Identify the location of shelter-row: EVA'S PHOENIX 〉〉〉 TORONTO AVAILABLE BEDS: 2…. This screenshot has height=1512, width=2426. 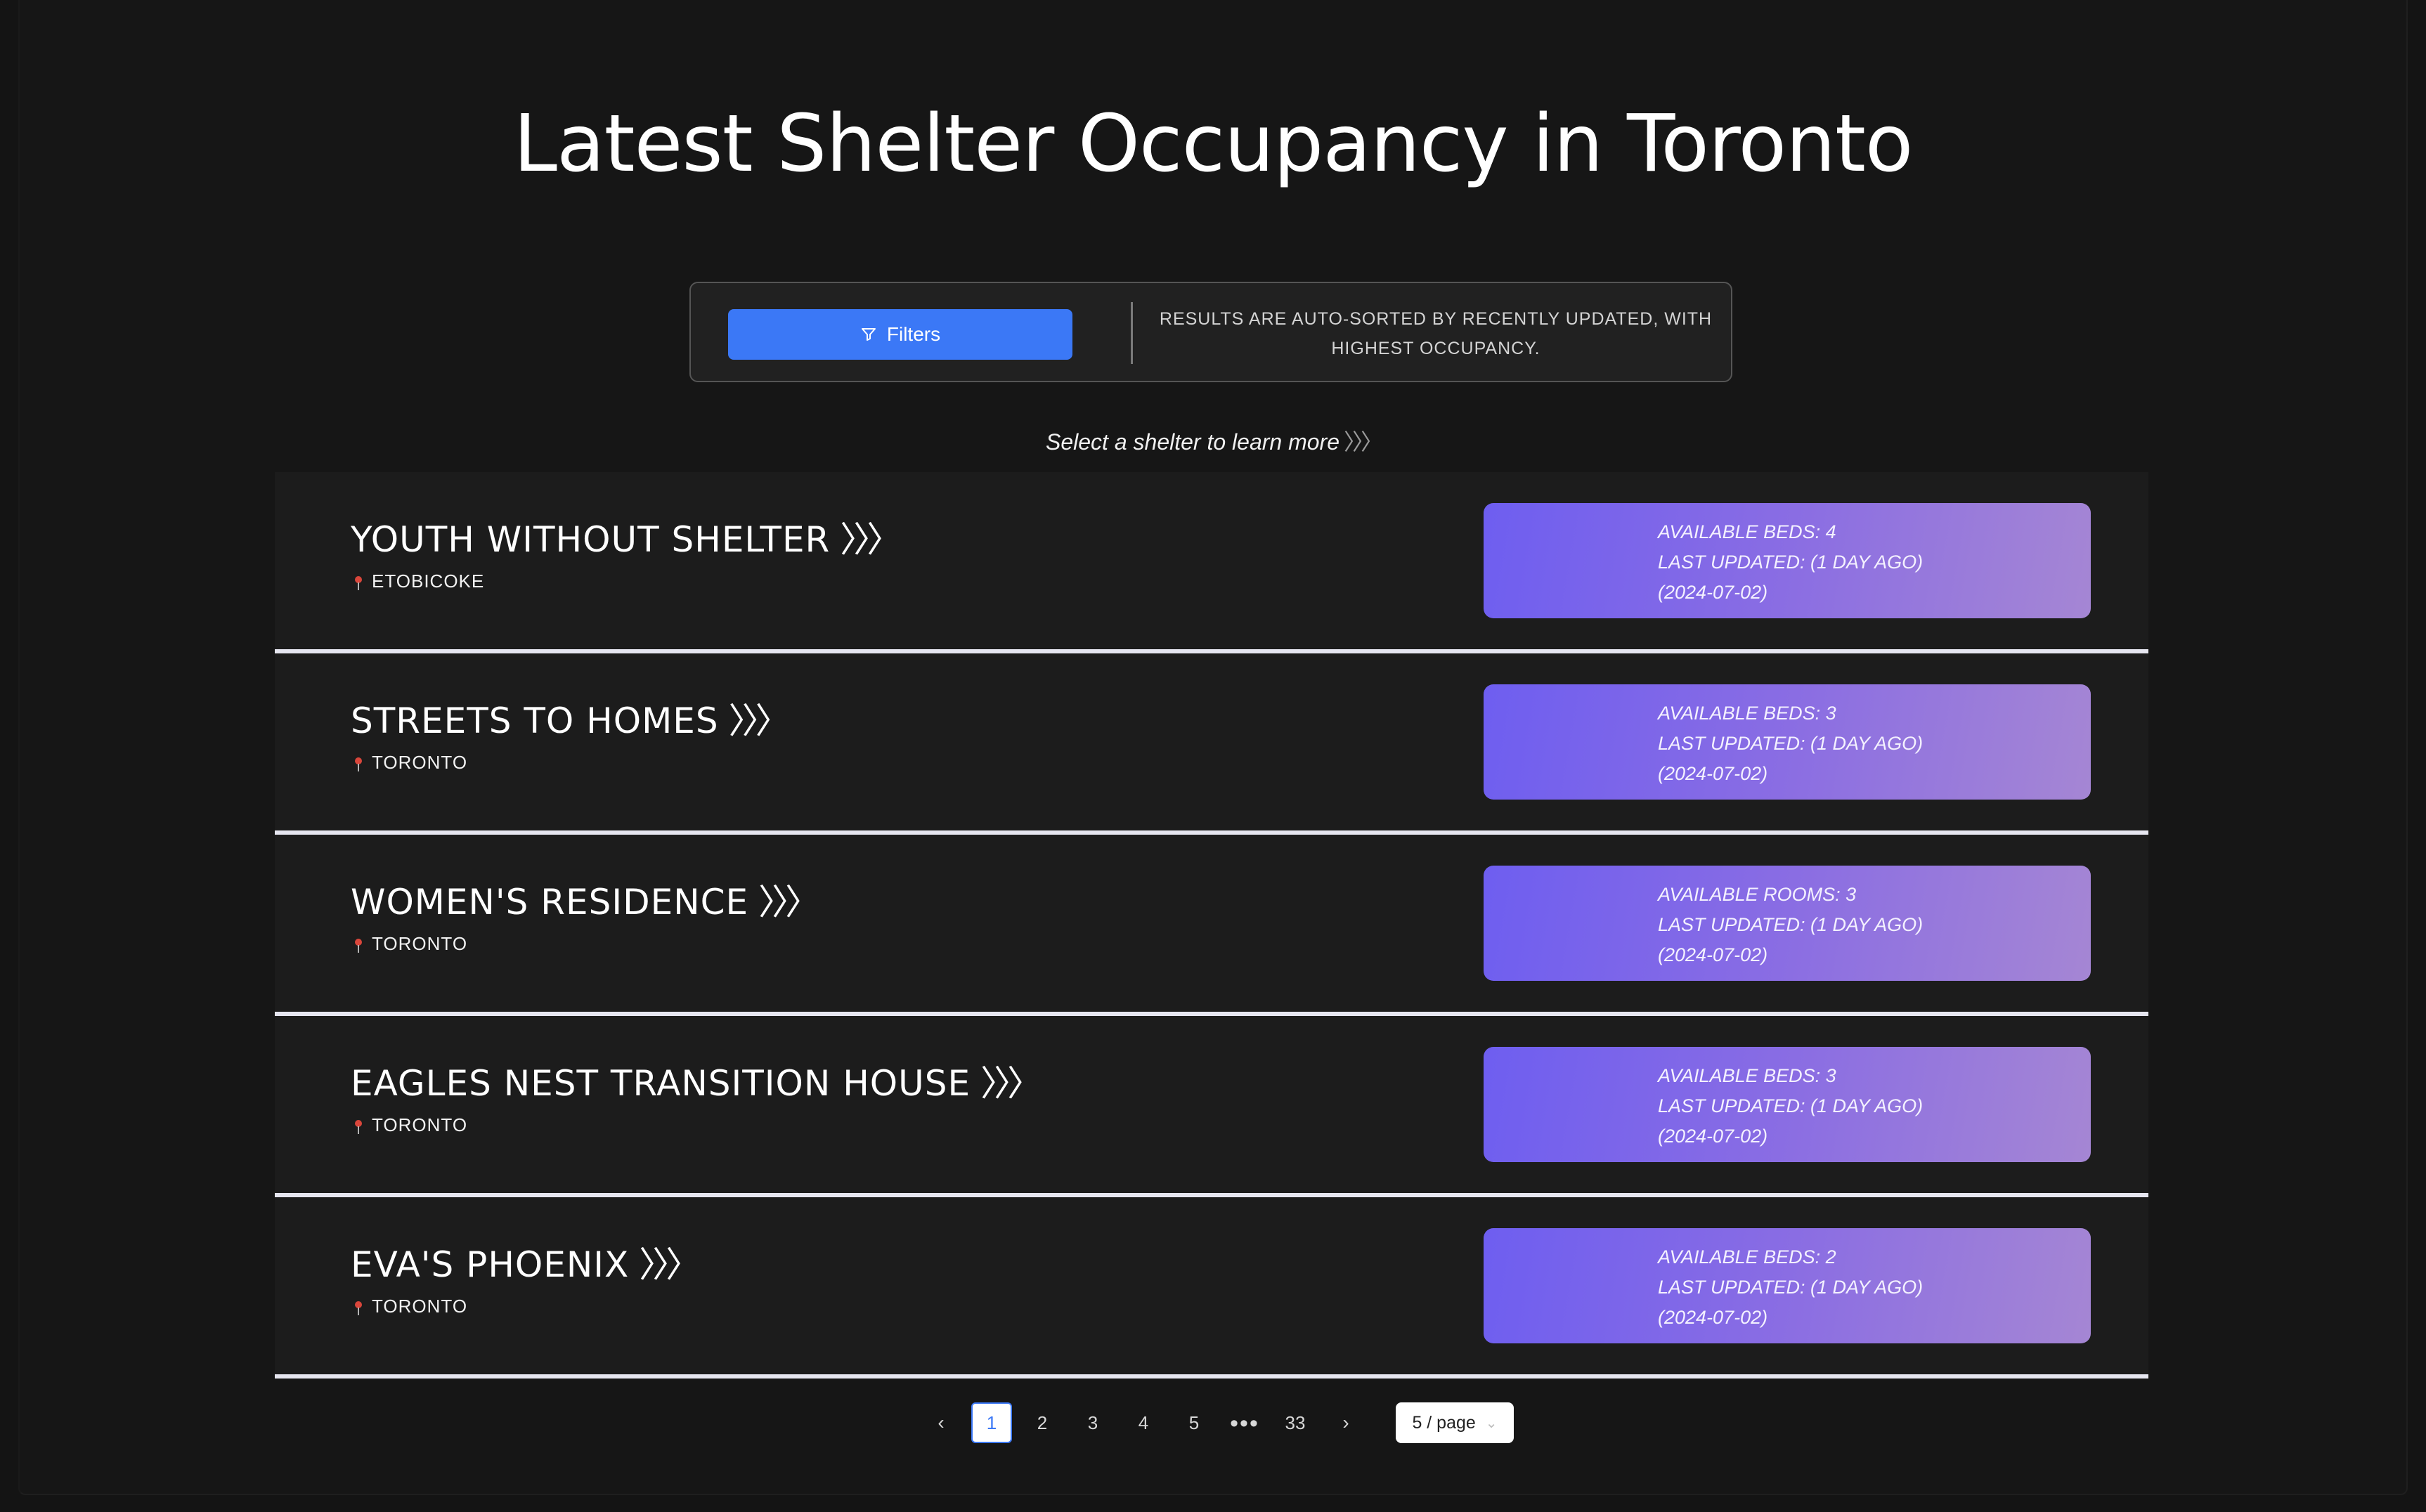
(1211, 1288).